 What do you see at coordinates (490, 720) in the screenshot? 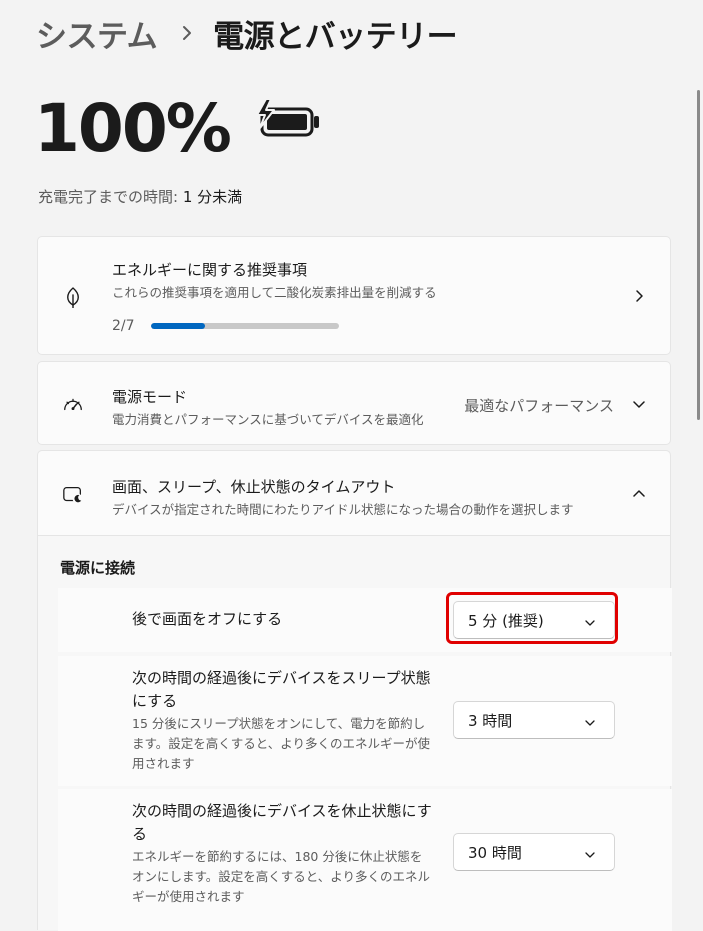
I see `dropdown-value: 3 時間` at bounding box center [490, 720].